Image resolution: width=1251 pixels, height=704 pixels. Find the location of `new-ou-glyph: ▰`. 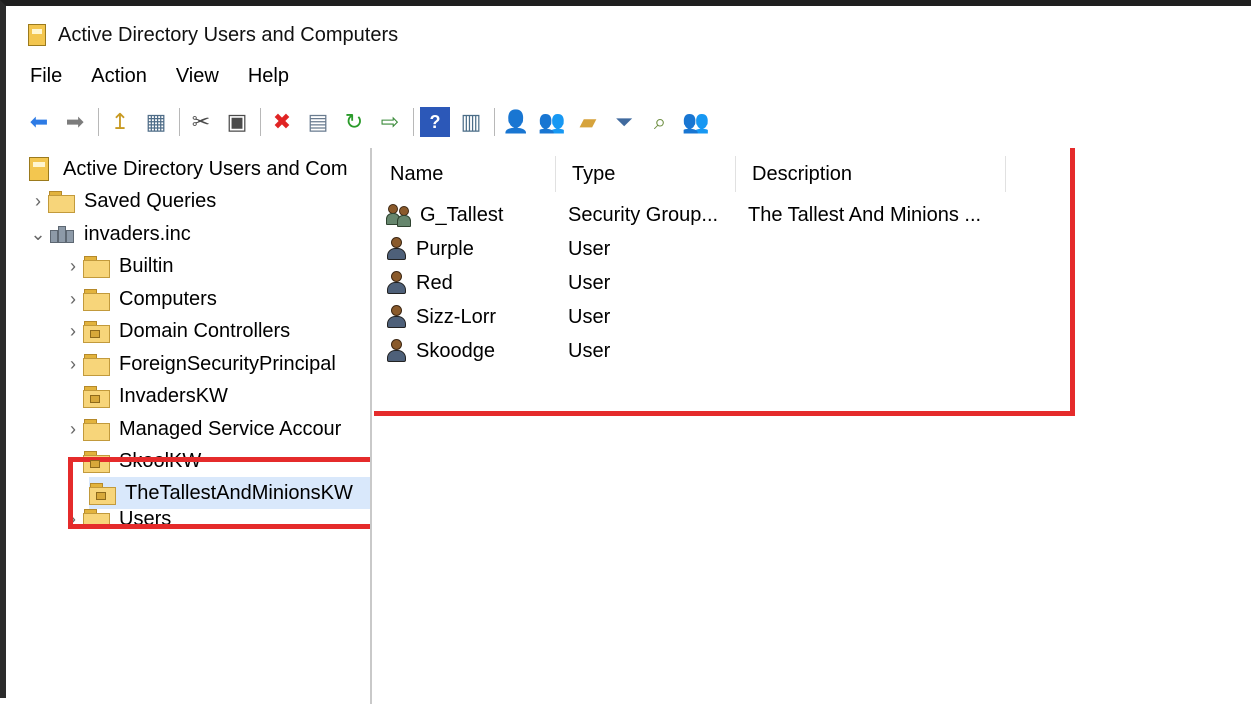

new-ou-glyph: ▰ is located at coordinates (588, 121).